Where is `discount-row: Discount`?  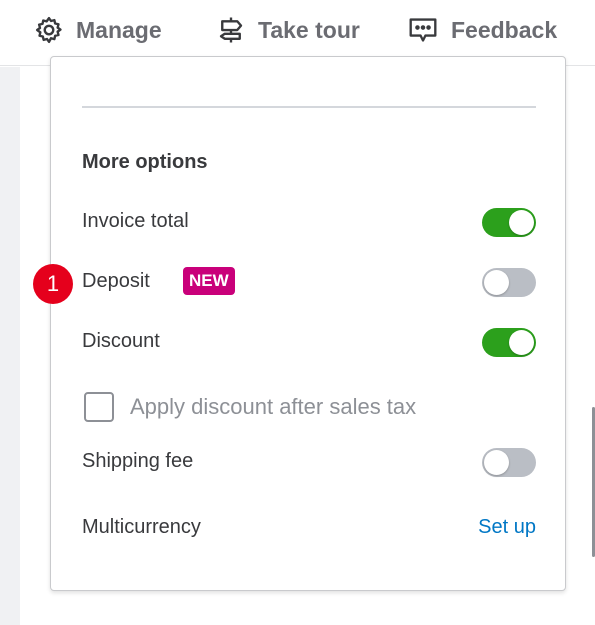
discount-row: Discount is located at coordinates (309, 342).